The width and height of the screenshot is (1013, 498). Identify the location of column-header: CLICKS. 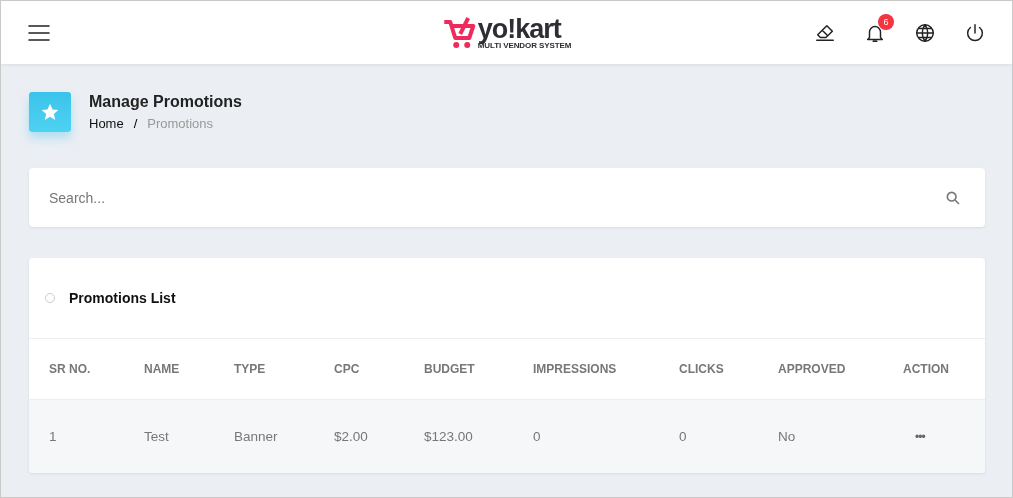
(708, 369).